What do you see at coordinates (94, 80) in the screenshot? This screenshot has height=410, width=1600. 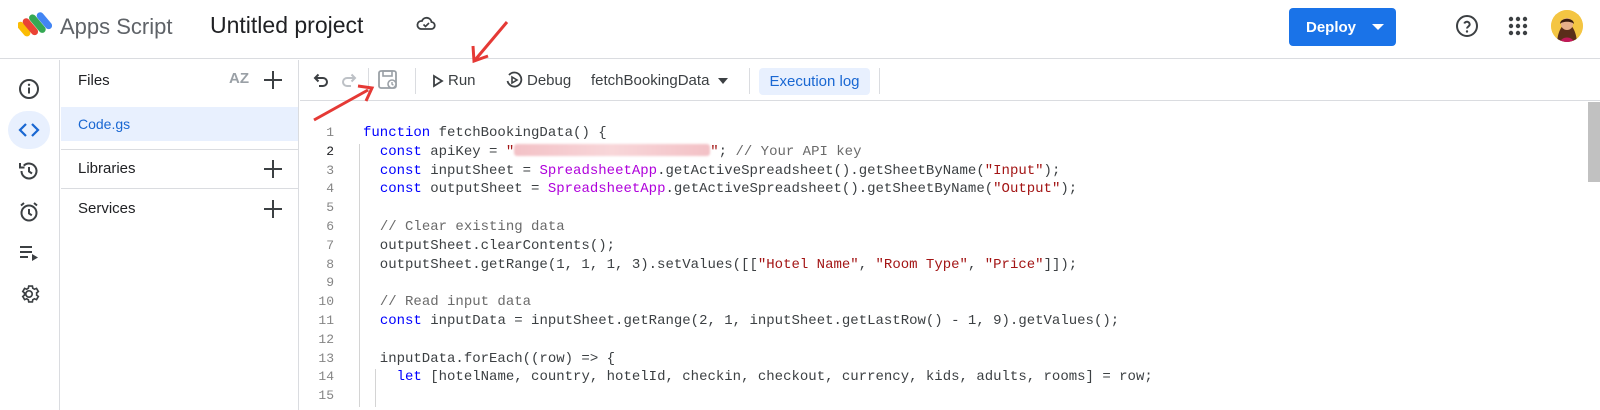 I see `files-heading: Files` at bounding box center [94, 80].